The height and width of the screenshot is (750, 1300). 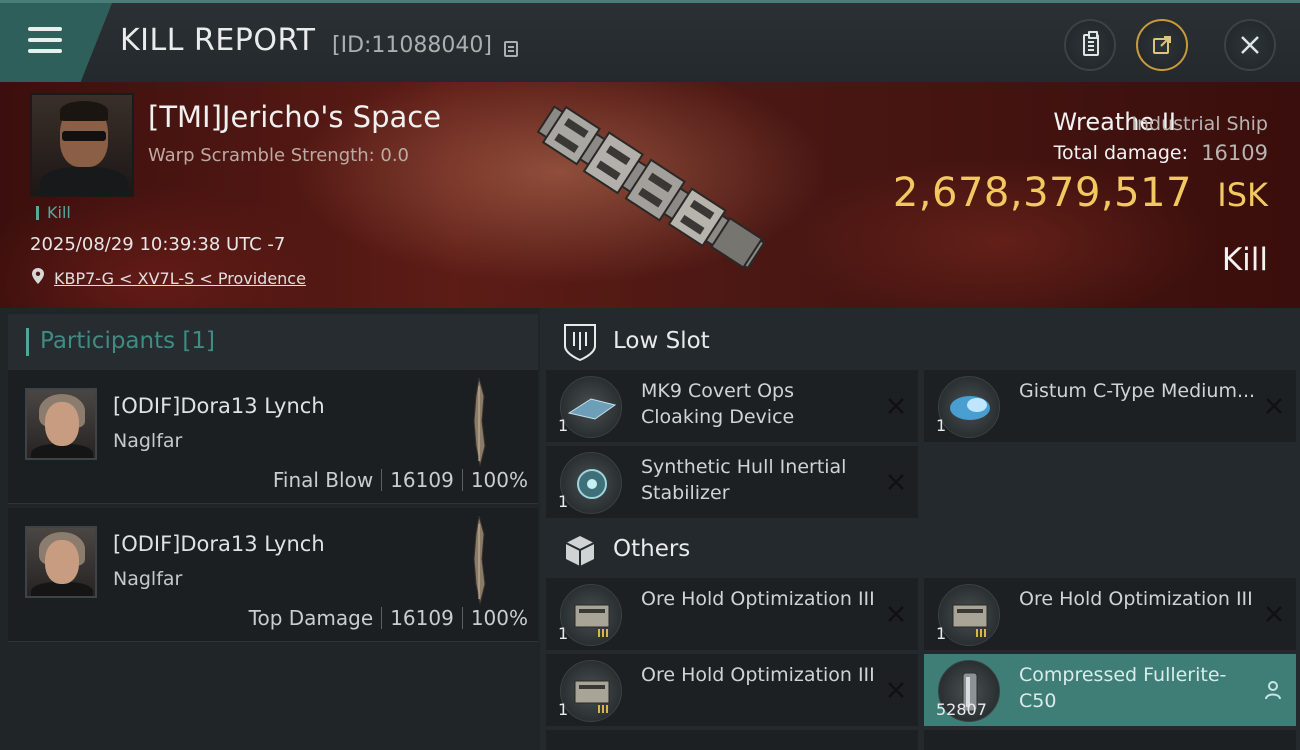 I want to click on report-id: [ID:11088040], so click(x=412, y=45).